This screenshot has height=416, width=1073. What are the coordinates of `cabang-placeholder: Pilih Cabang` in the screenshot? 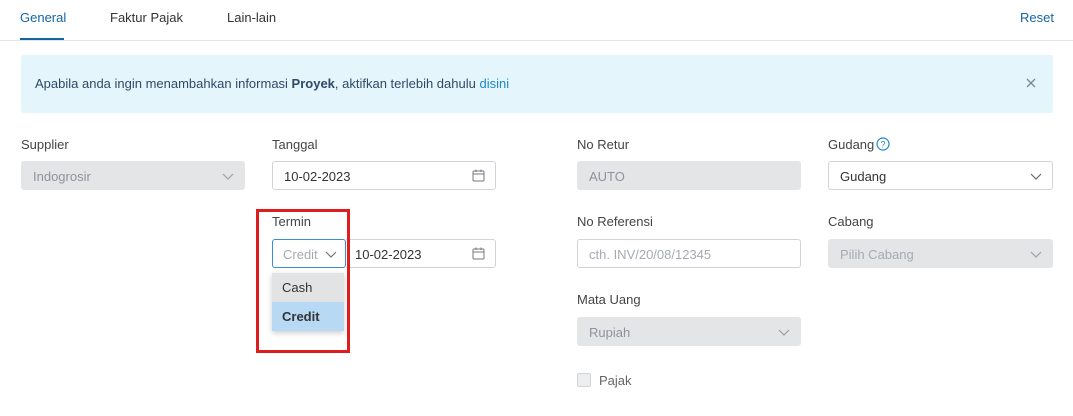 It's located at (877, 254).